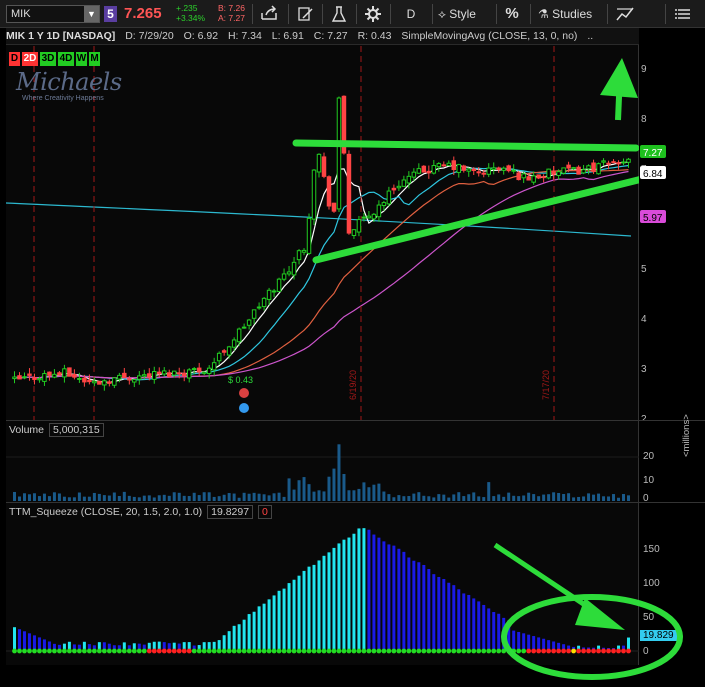  What do you see at coordinates (489, 36) in the screenshot?
I see `study-label: SimpleMovingAvg (CLOSE, 13, 0, no)` at bounding box center [489, 36].